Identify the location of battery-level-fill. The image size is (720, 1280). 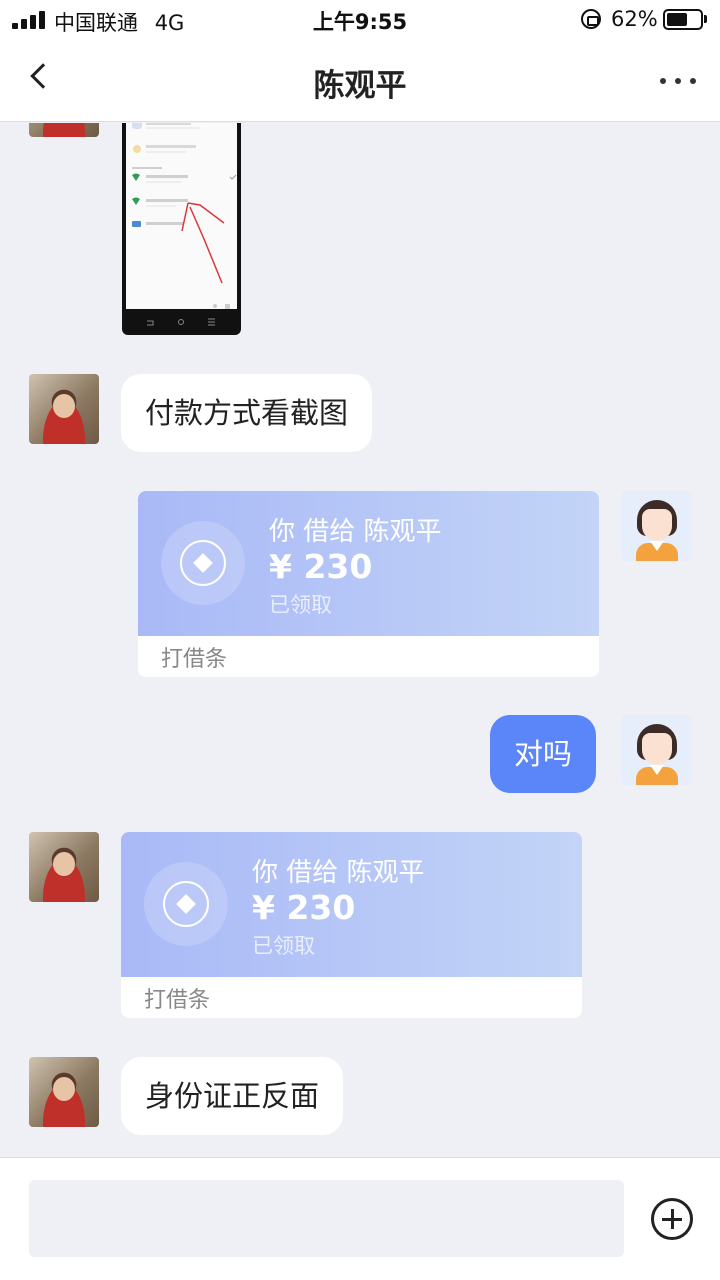
(677, 19).